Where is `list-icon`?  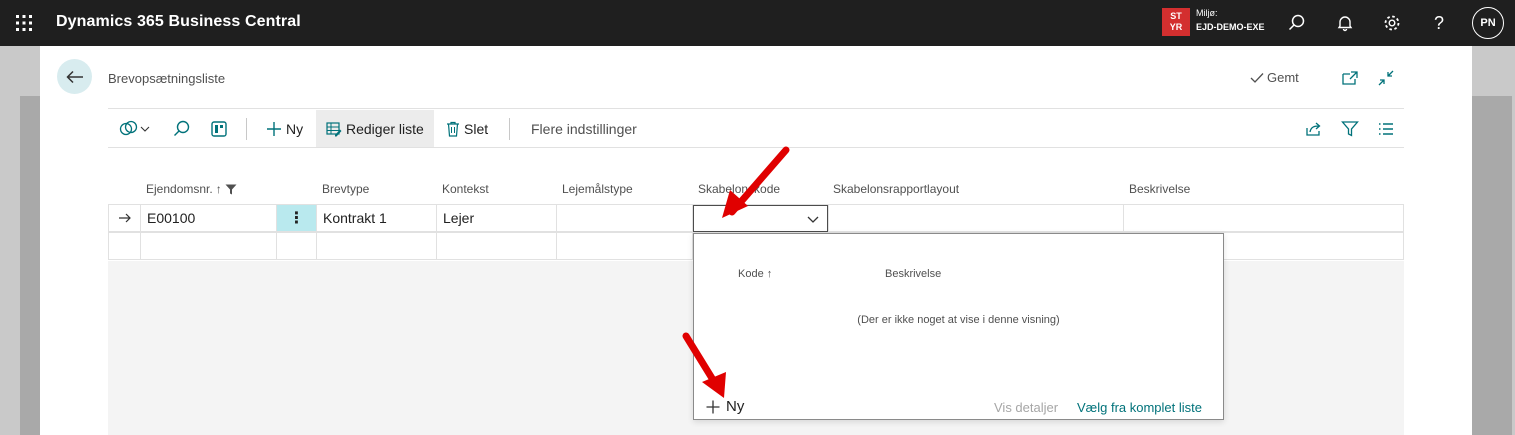
list-icon is located at coordinates (1386, 128).